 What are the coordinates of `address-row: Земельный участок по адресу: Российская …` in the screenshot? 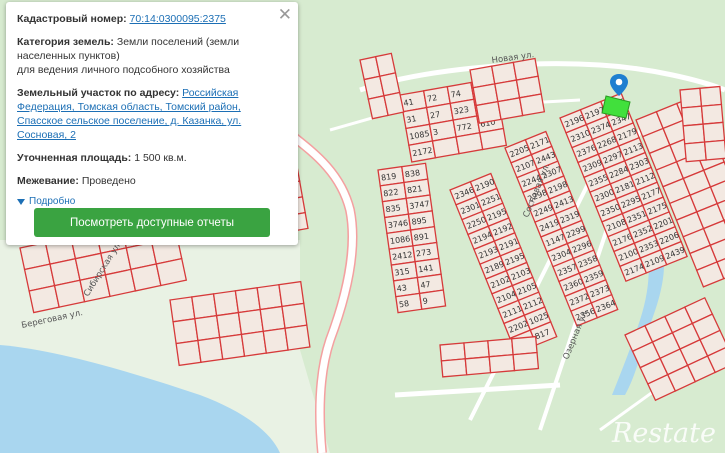 It's located at (151, 114).